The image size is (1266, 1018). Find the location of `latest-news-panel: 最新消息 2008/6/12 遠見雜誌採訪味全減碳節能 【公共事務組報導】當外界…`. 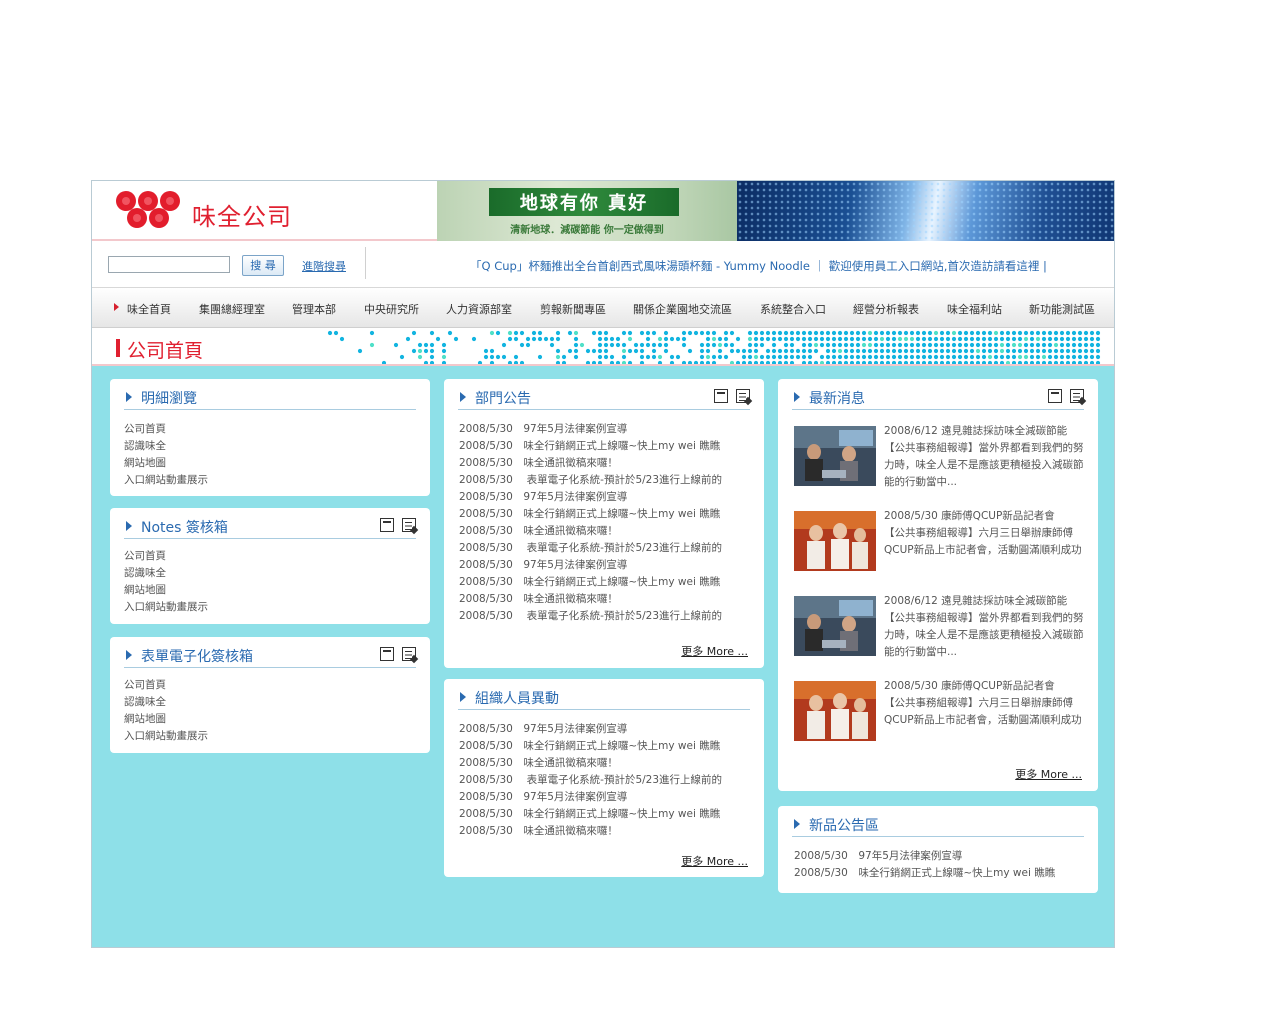

latest-news-panel: 最新消息 2008/6/12 遠見雜誌採訪味全減碳節能 【公共事務組報導】當外界… is located at coordinates (938, 585).